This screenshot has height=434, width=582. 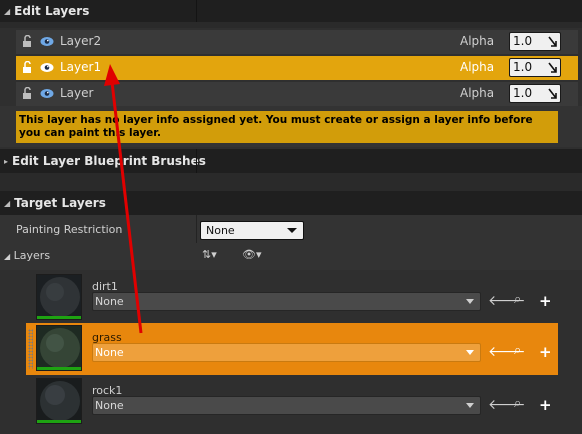 What do you see at coordinates (291, 203) in the screenshot?
I see `target-layers-header: ◢ Target Layers` at bounding box center [291, 203].